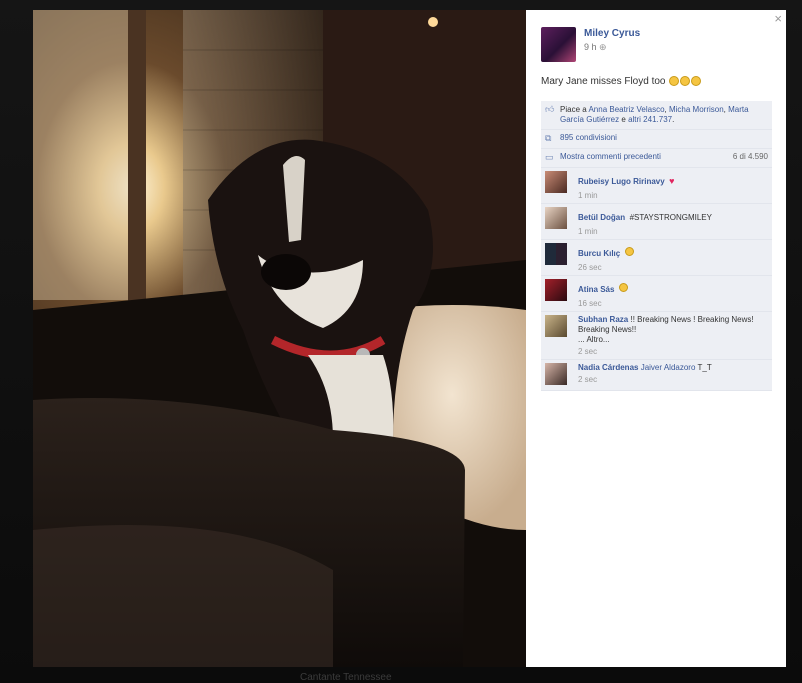  What do you see at coordinates (621, 181) in the screenshot?
I see `commenter-name-link: Rubeisy Lugo Ririnavy` at bounding box center [621, 181].